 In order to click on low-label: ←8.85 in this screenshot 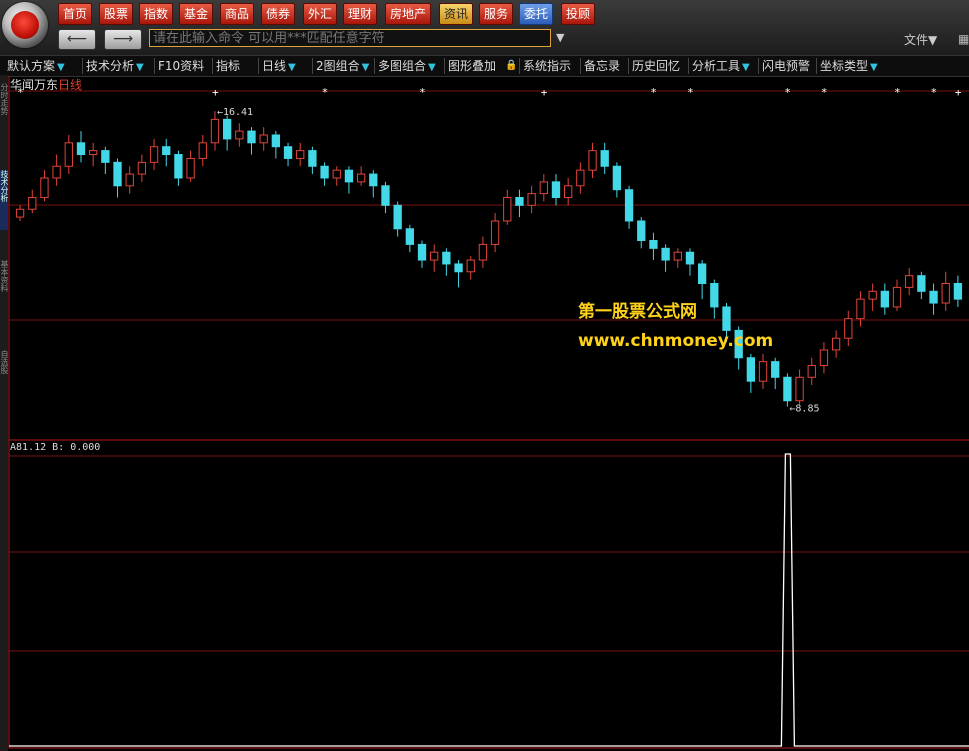, I will do `click(804, 409)`.